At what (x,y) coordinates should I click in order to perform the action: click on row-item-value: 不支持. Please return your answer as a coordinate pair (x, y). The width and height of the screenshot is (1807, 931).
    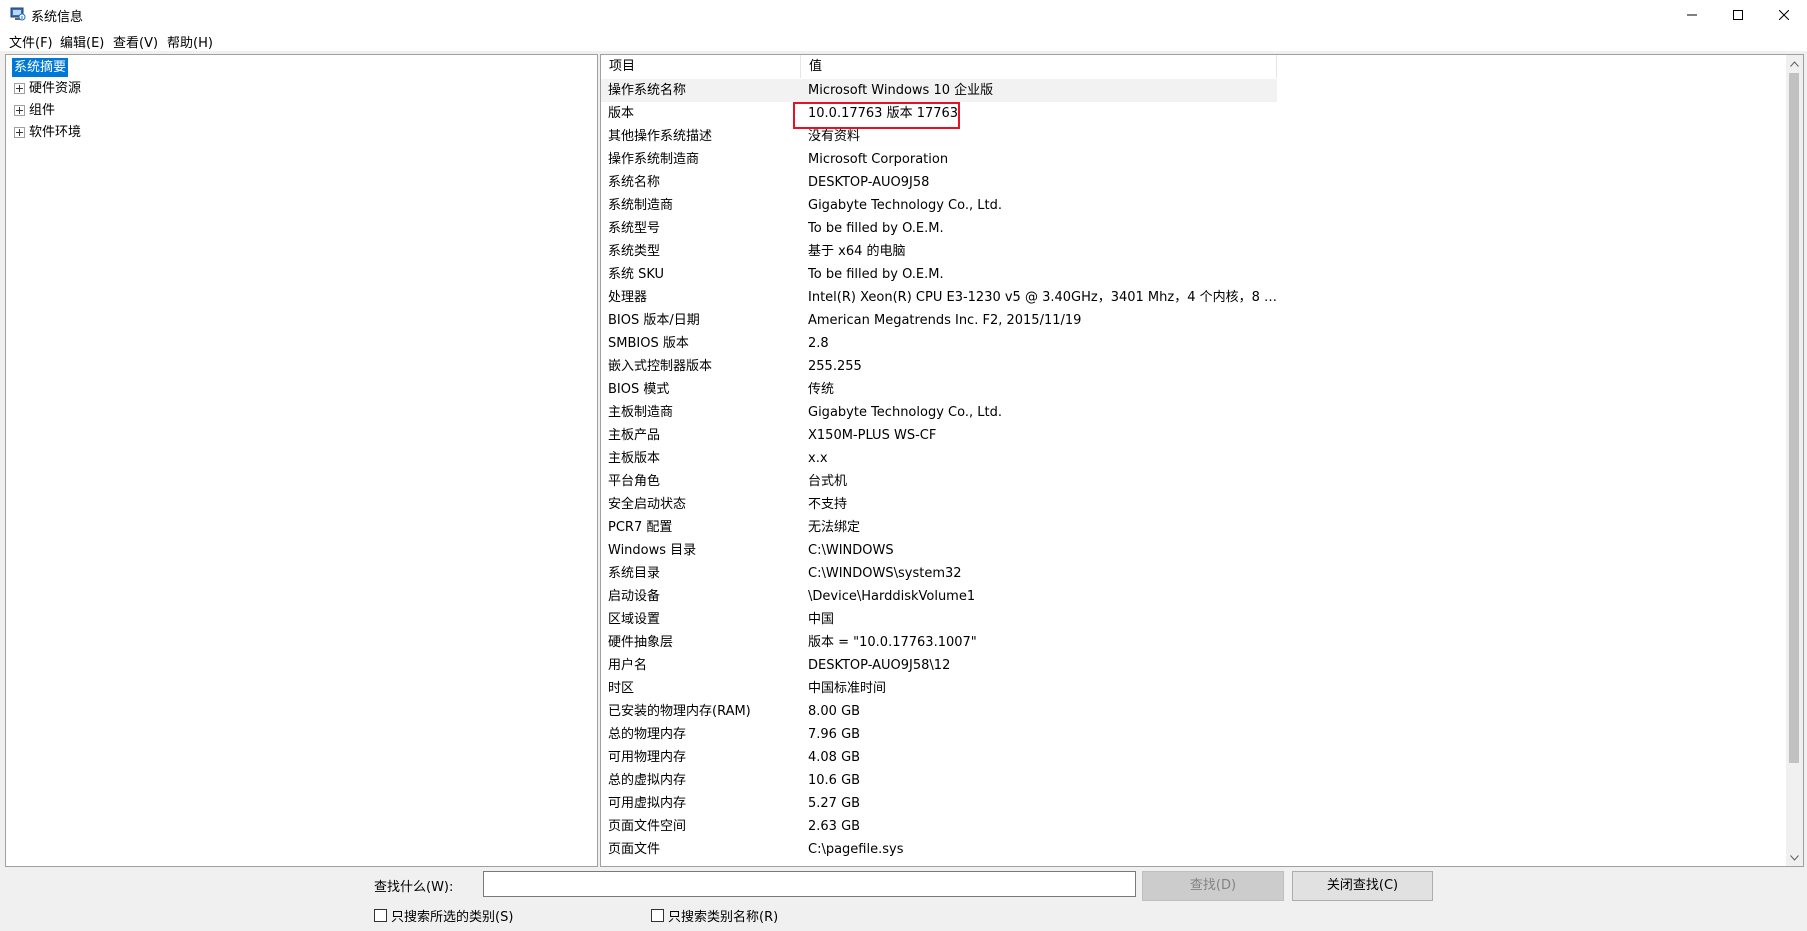
    Looking at the image, I should click on (828, 504).